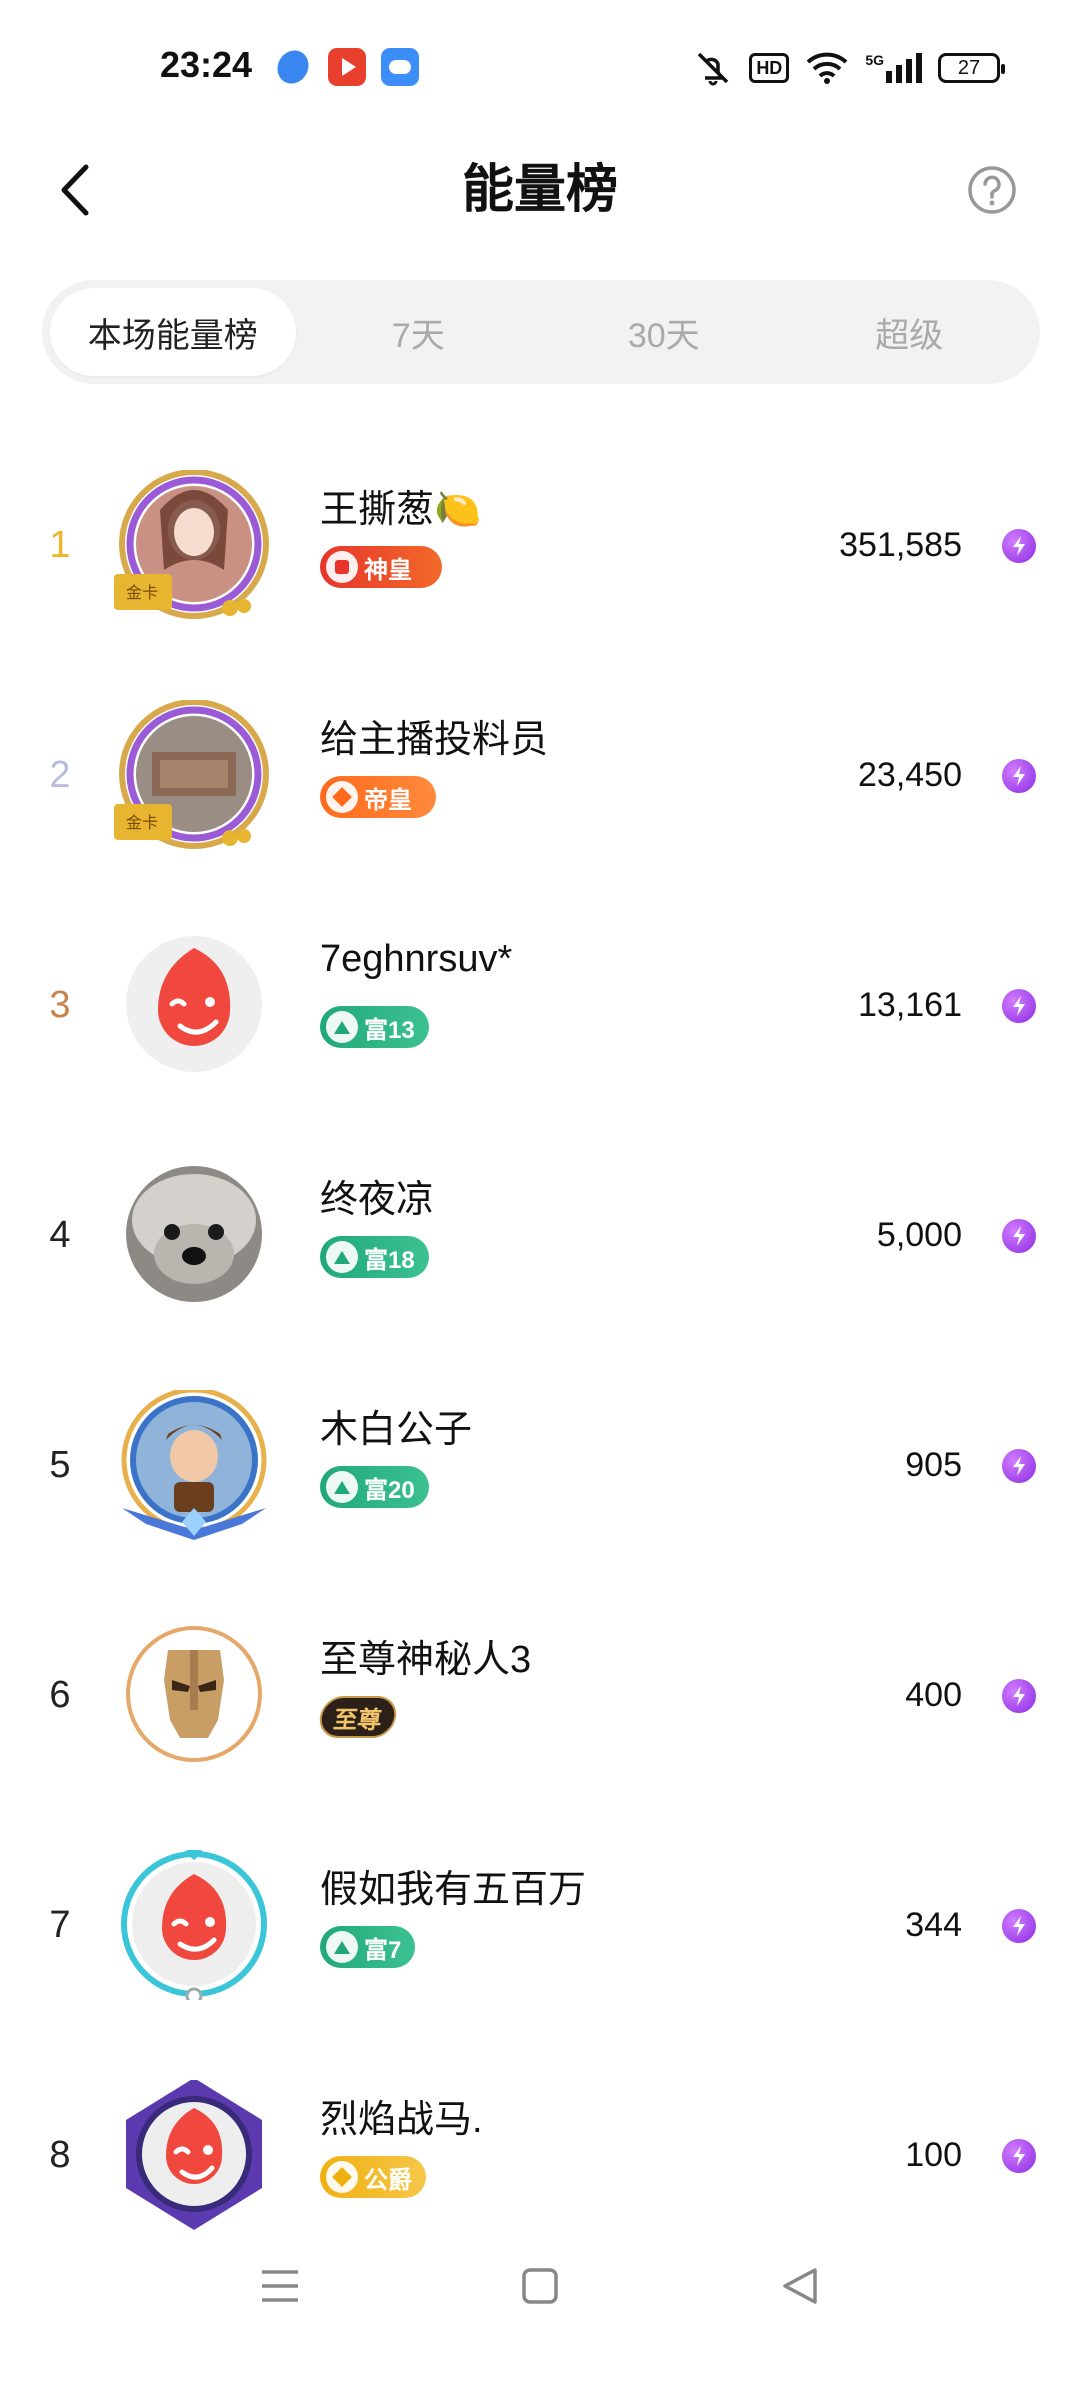 Image resolution: width=1080 pixels, height=2400 pixels. I want to click on system-icons: HD 5G 27, so click(849, 68).